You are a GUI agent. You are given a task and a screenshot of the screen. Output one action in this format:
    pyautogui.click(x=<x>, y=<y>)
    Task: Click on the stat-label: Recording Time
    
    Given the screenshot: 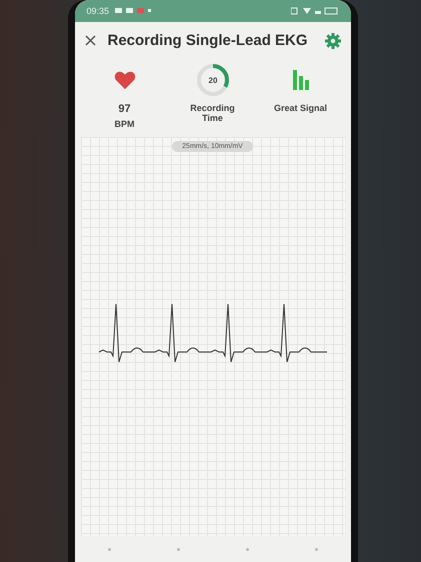 What is the action you would take?
    pyautogui.click(x=212, y=113)
    